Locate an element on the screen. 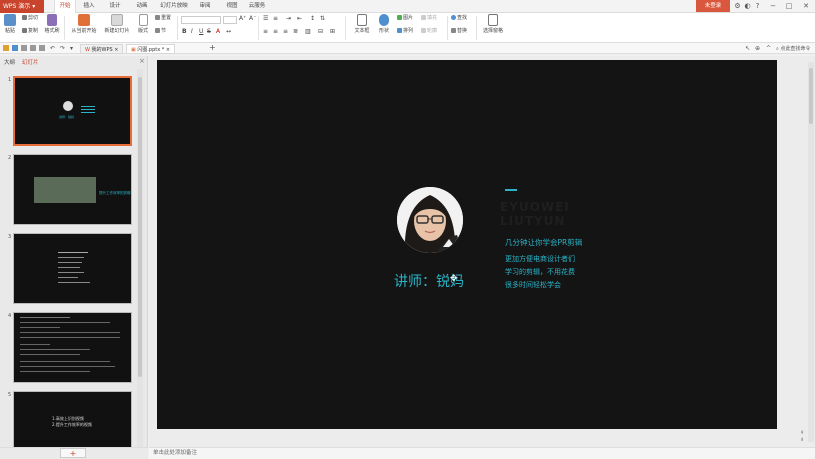 Image resolution: width=815 pixels, height=459 pixels. font-size-field is located at coordinates (230, 20).